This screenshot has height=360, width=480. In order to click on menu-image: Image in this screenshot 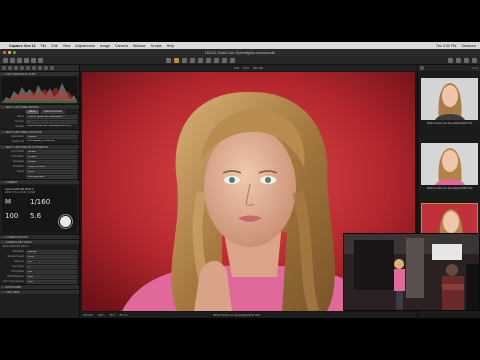, I will do `click(105, 46)`.